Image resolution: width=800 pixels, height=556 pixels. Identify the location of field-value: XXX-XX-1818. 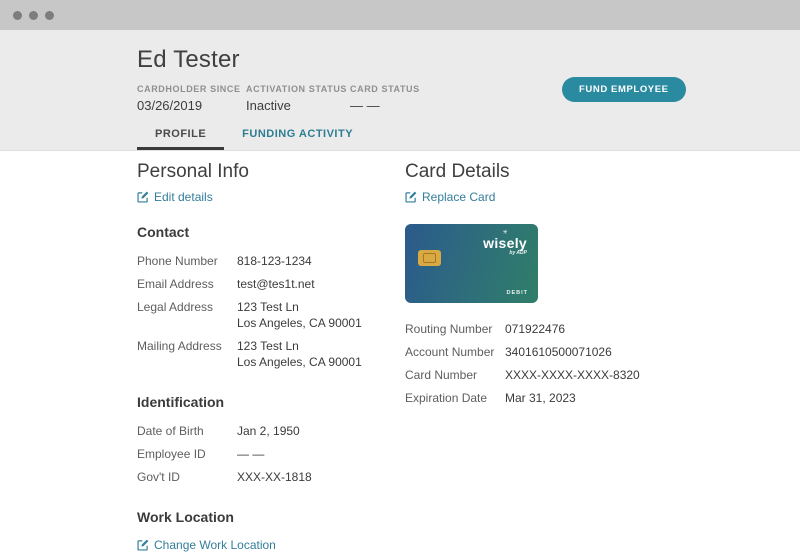
(274, 477).